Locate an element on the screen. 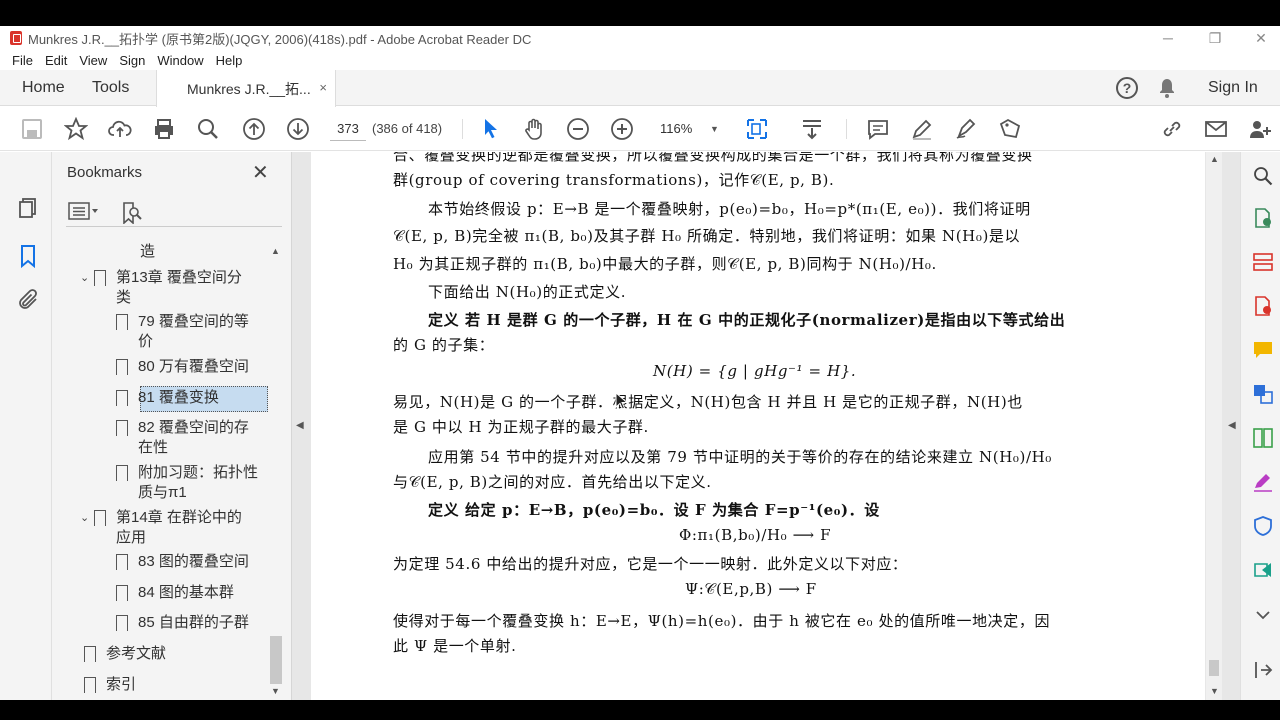 This screenshot has width=1280, height=720. upload-cloud-icon is located at coordinates (120, 129).